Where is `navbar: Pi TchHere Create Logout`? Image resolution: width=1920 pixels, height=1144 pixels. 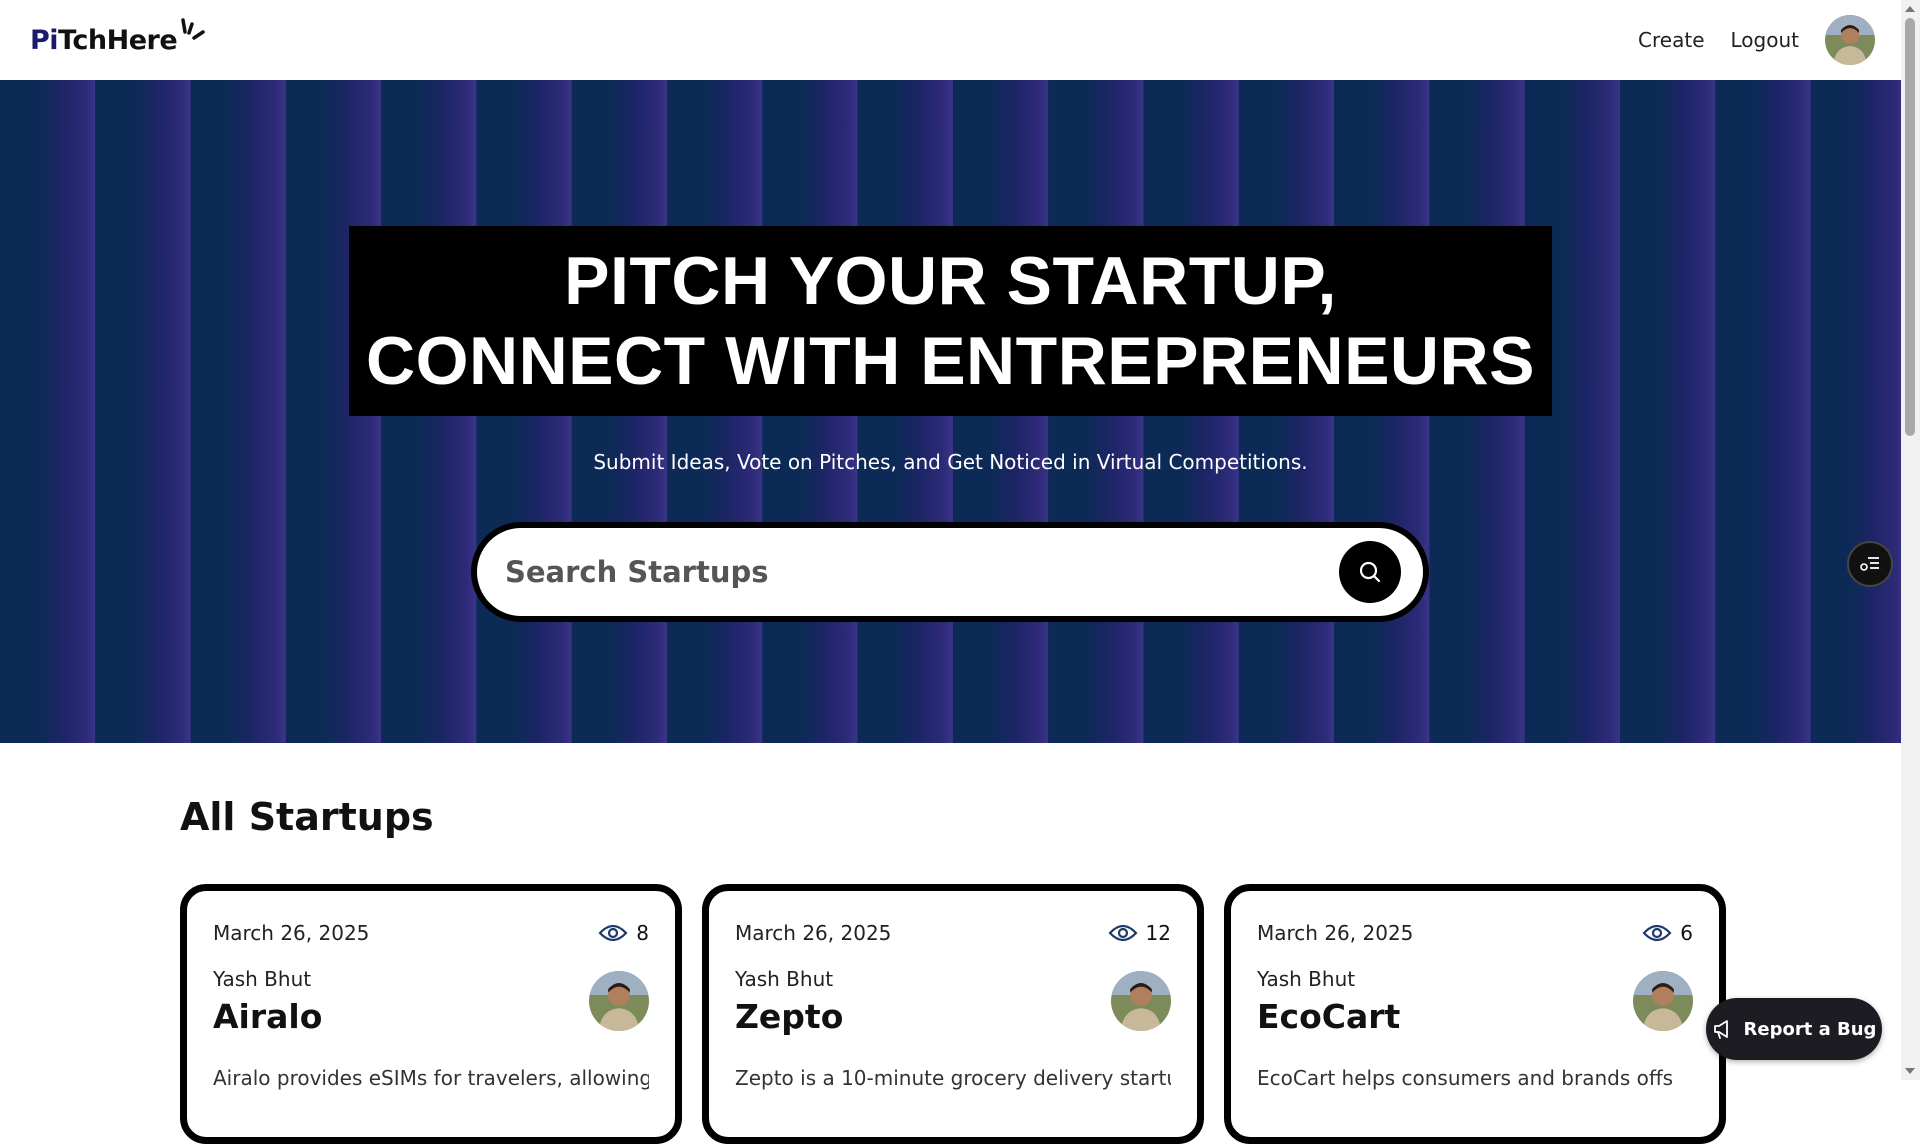 navbar: Pi TchHere Create Logout is located at coordinates (950, 40).